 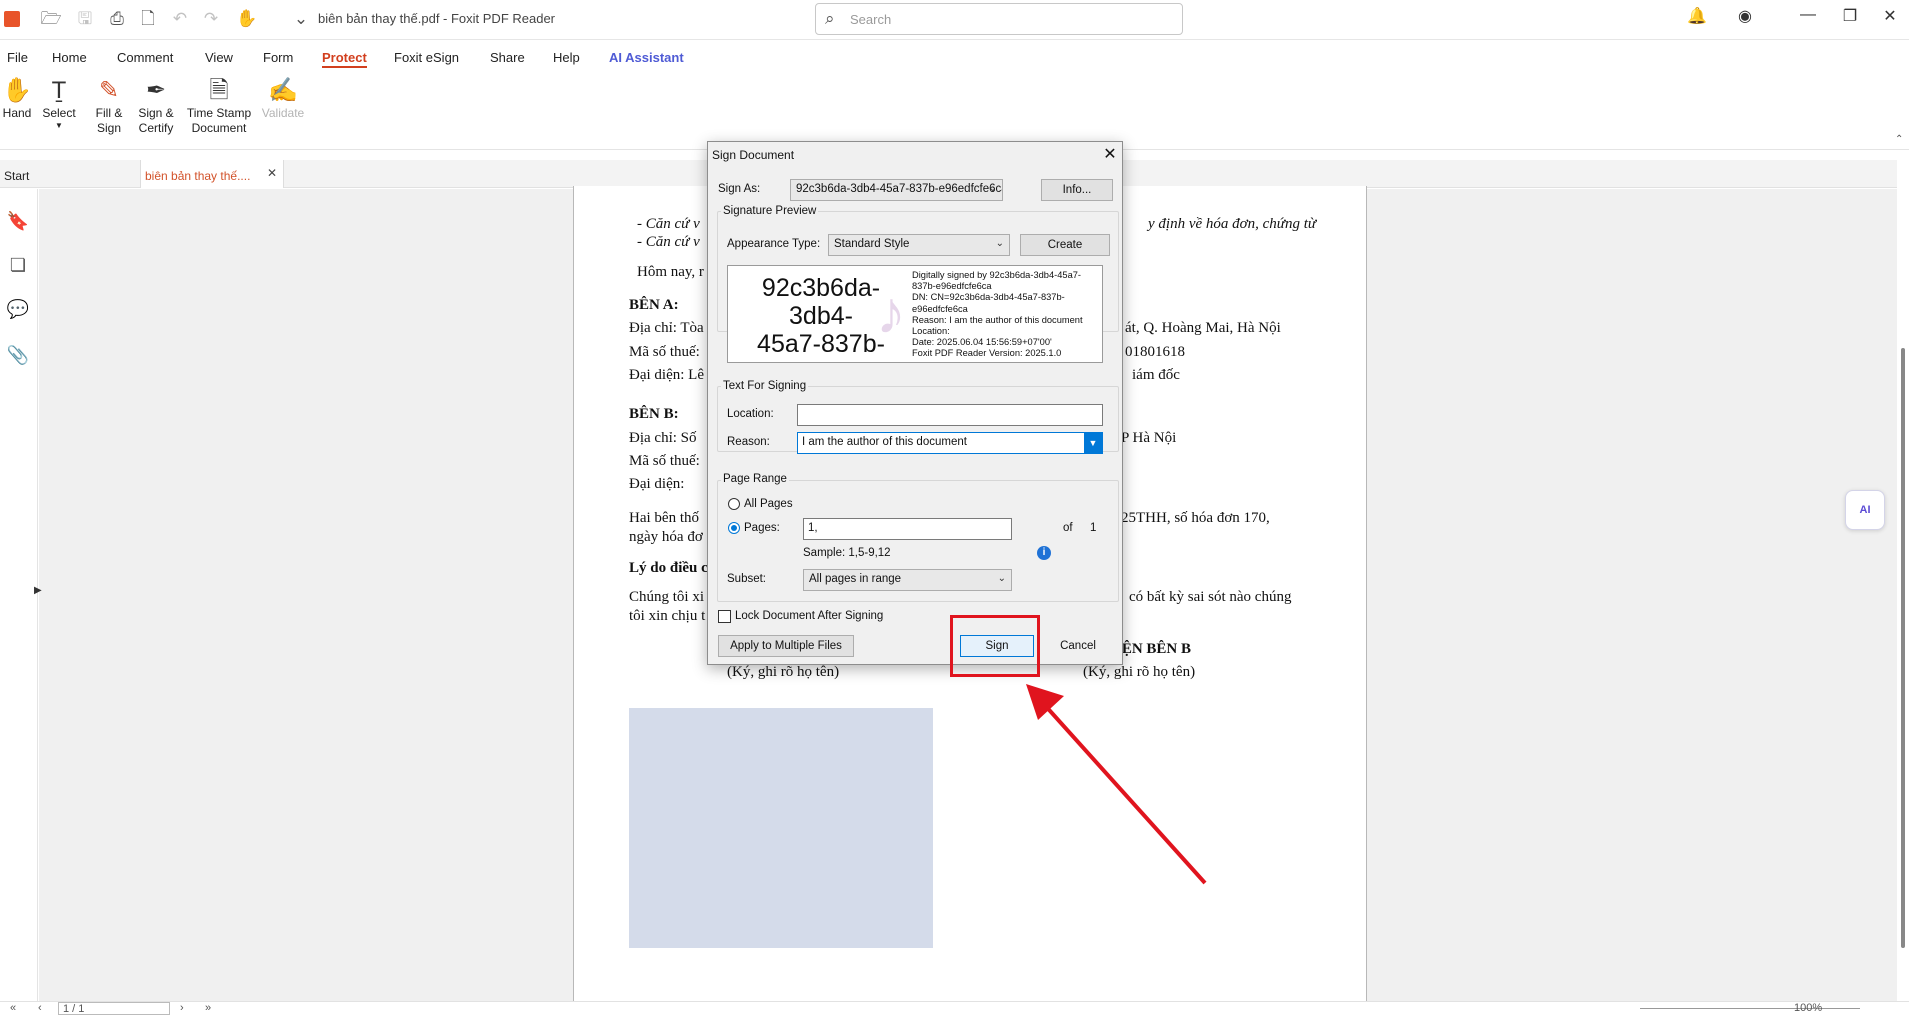 I want to click on menu-ai-assistant: AI Assistant, so click(x=646, y=57).